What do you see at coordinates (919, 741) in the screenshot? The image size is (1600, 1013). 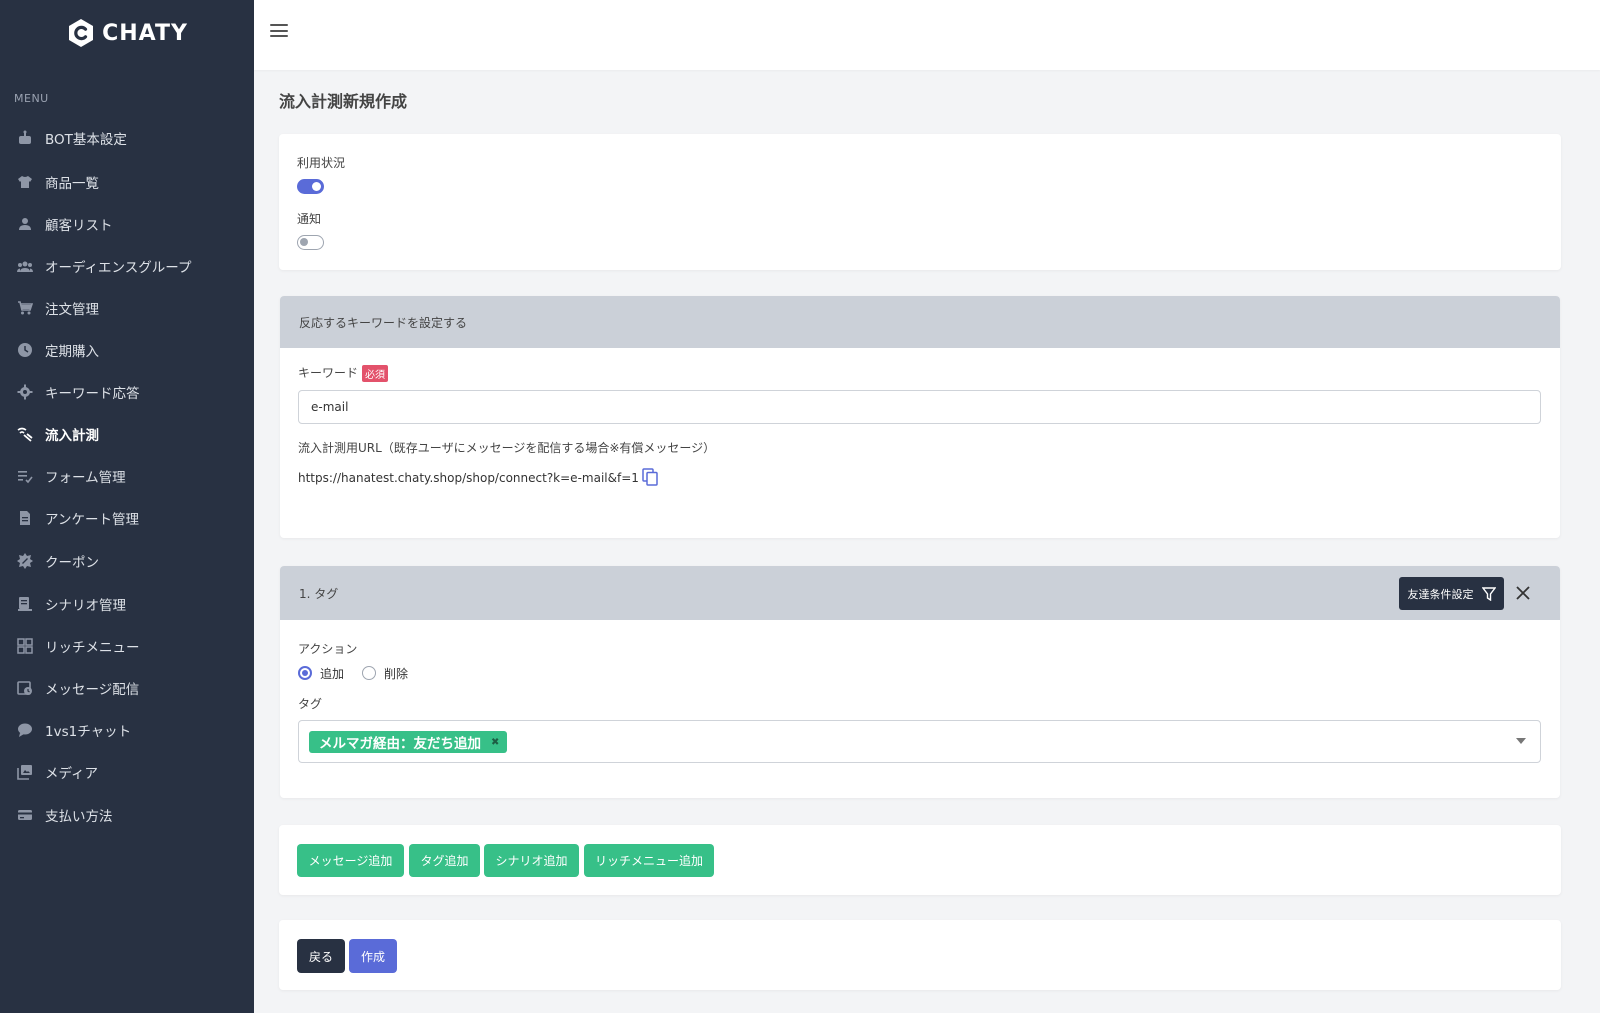 I see `tag-select: メルマガ経由：友だち追加 ✖` at bounding box center [919, 741].